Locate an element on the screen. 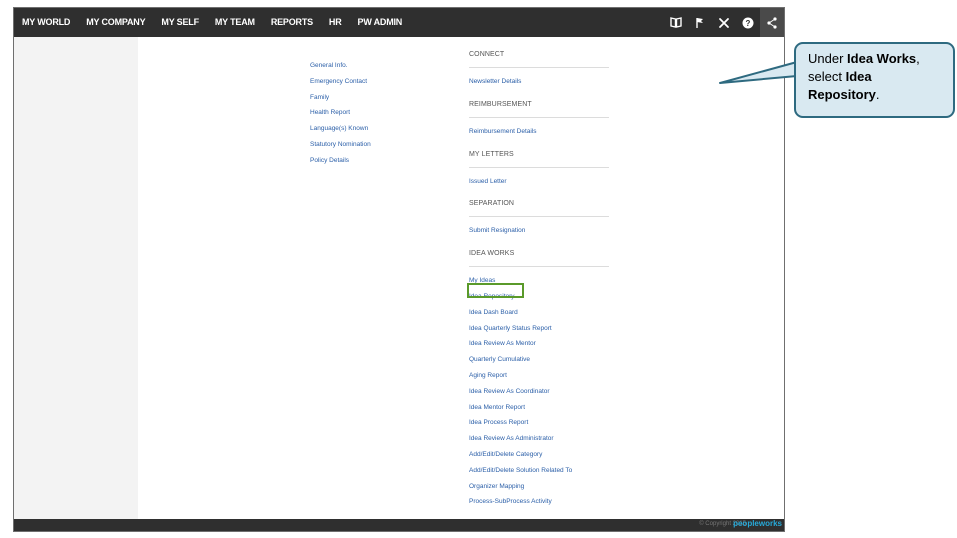  link-organizer-mapping: Organizer Mapping is located at coordinates (540, 487).